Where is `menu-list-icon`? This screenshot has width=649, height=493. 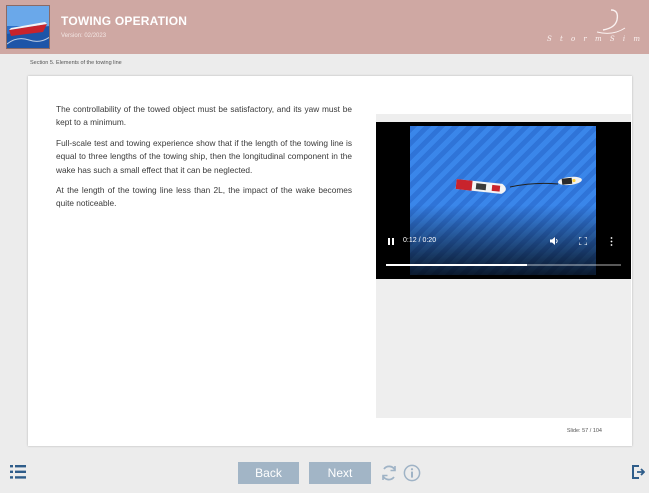 menu-list-icon is located at coordinates (18, 472).